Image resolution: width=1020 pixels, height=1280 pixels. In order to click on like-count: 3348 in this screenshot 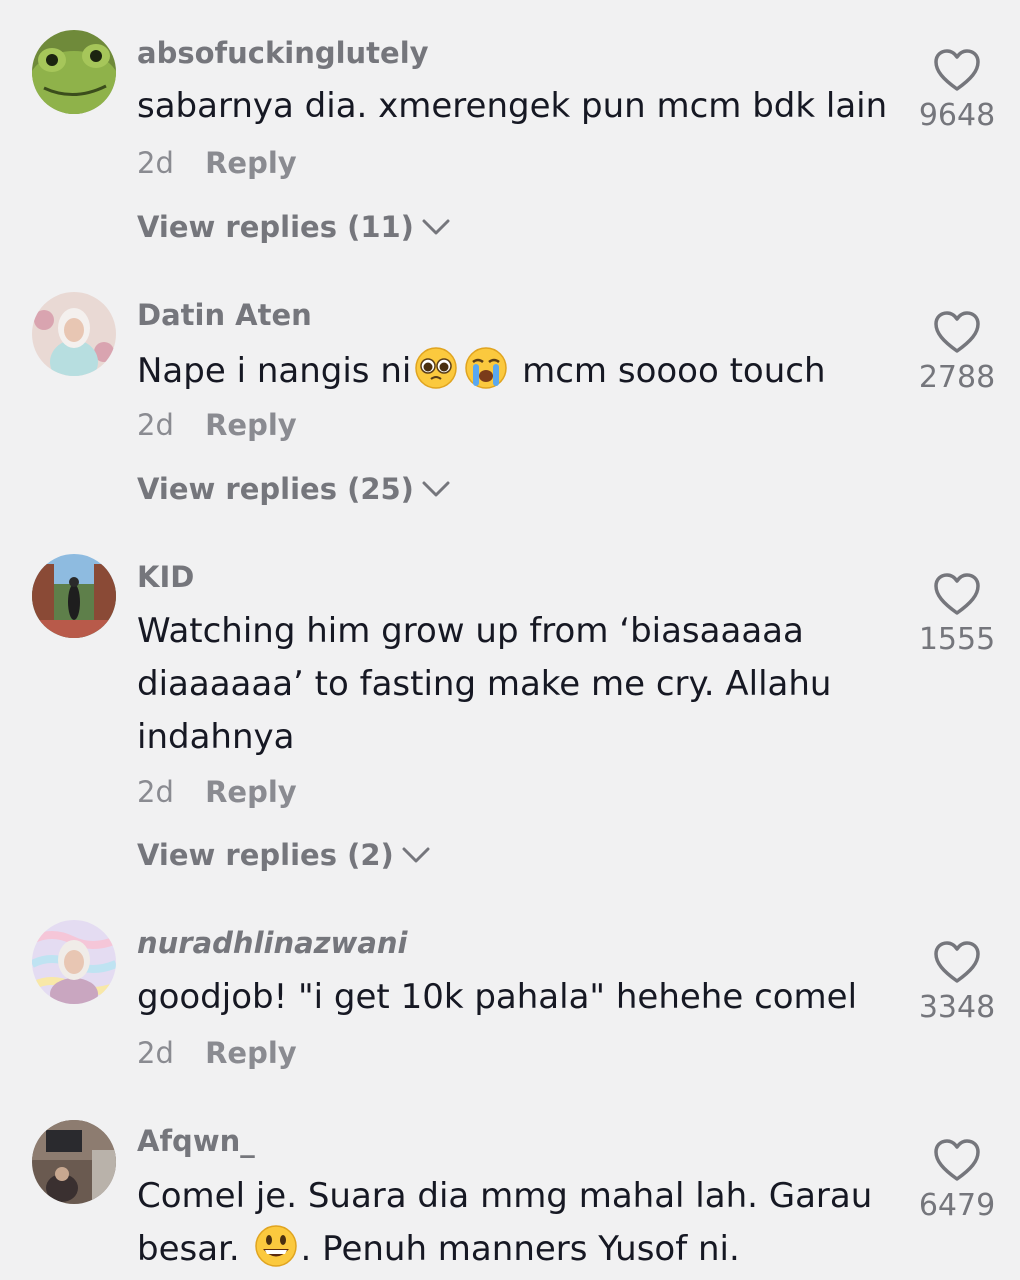, I will do `click(957, 1007)`.